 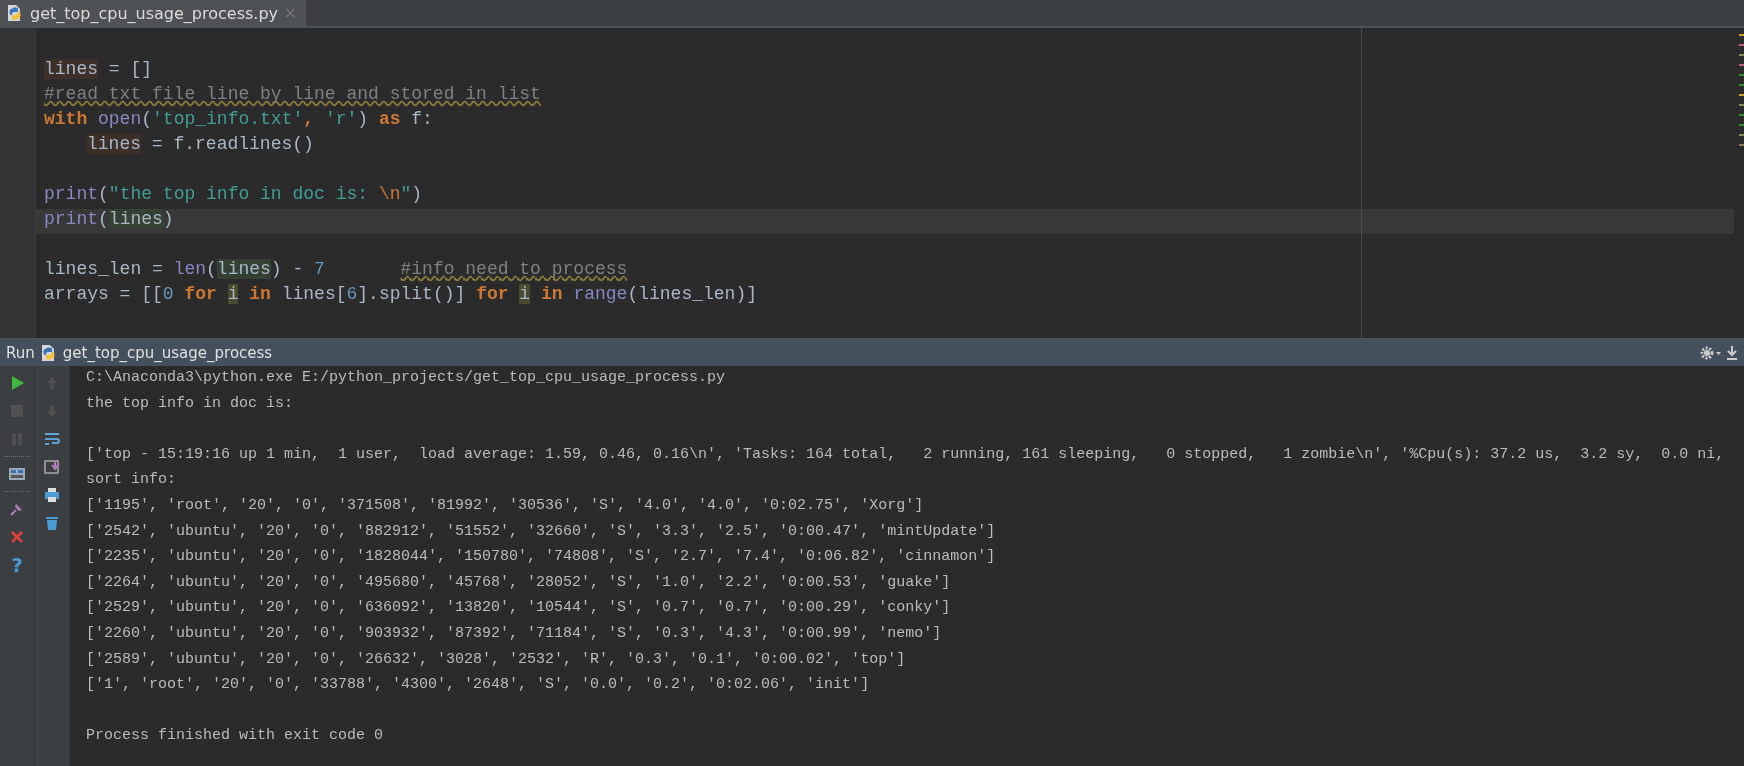 I want to click on console-line: Process finished with exit code 0, so click(x=235, y=737).